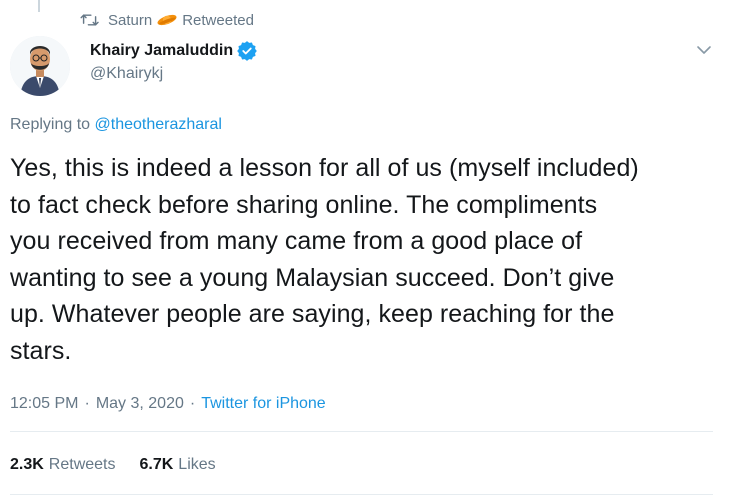 The image size is (730, 499). I want to click on tweet-date: May 3, 2020, so click(140, 404).